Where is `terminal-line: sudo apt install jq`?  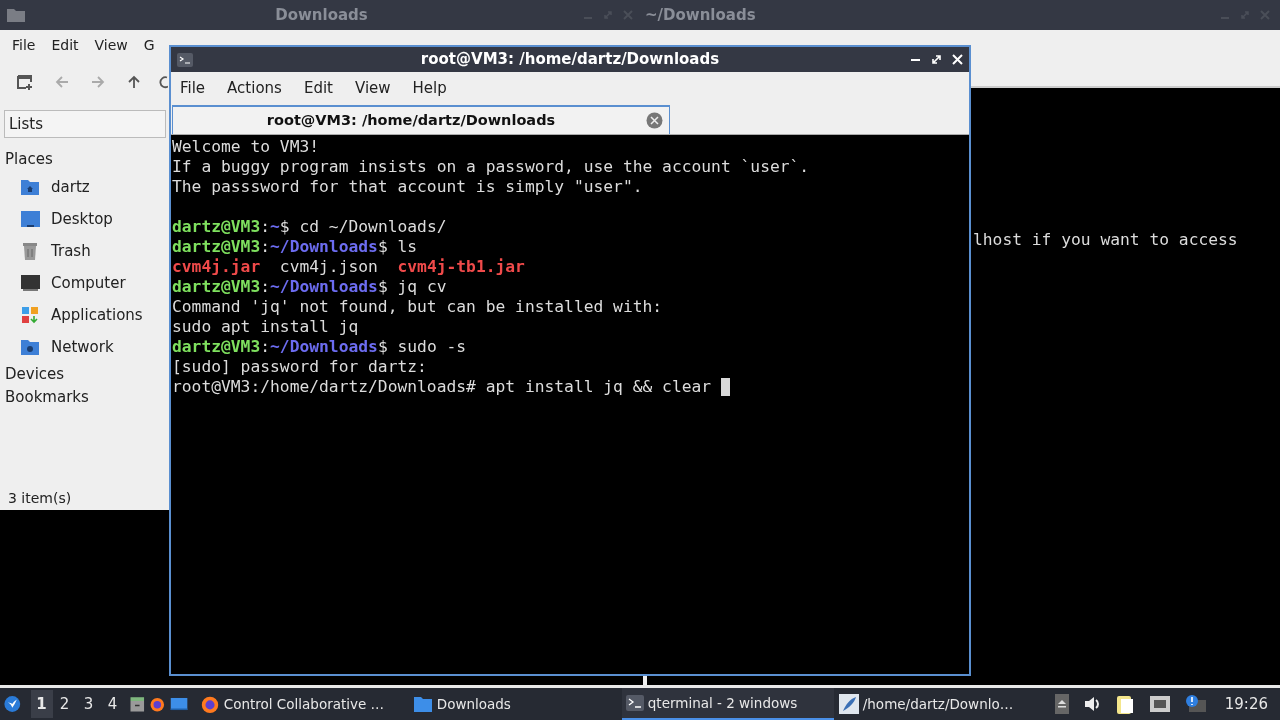 terminal-line: sudo apt install jq is located at coordinates (266, 327).